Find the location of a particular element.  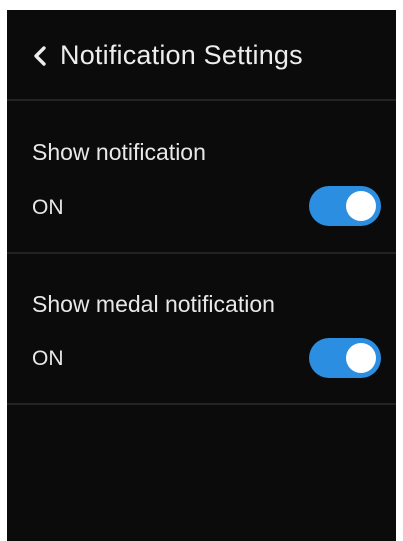

show-medal-notification-toggle is located at coordinates (345, 358).